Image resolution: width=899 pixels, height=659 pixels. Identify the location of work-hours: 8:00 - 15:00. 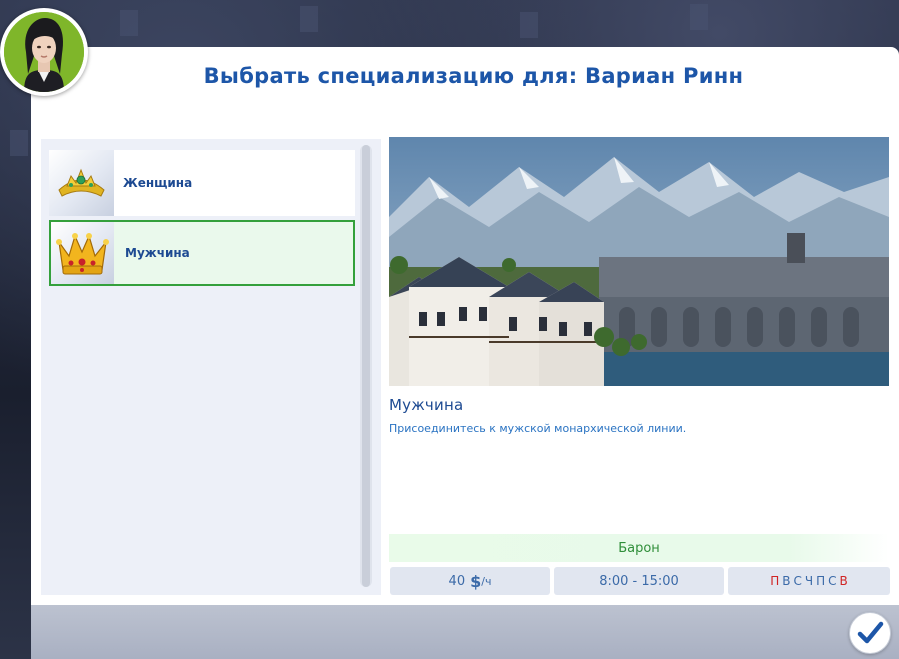
(639, 581).